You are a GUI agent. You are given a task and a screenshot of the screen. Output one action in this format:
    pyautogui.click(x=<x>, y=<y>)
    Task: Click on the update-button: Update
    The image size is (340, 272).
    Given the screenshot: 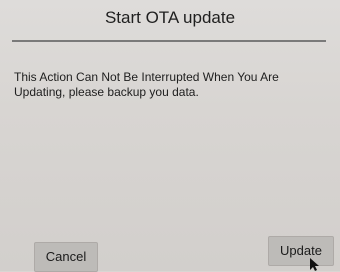 What is the action you would take?
    pyautogui.click(x=301, y=251)
    